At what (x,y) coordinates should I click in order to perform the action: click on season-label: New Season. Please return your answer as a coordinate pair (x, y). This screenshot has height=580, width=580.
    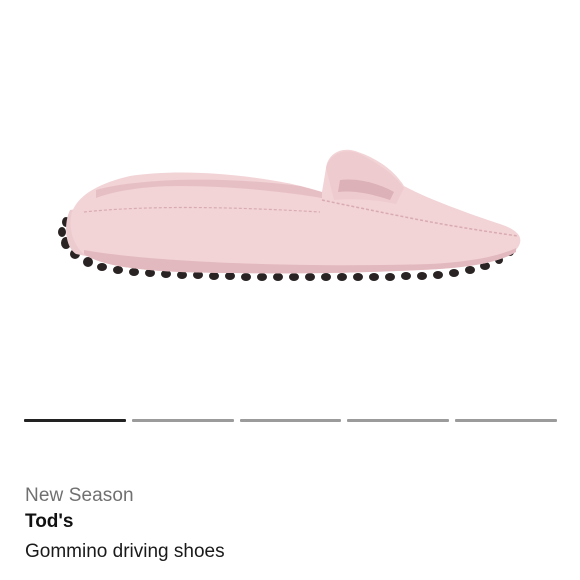
    Looking at the image, I should click on (79, 495).